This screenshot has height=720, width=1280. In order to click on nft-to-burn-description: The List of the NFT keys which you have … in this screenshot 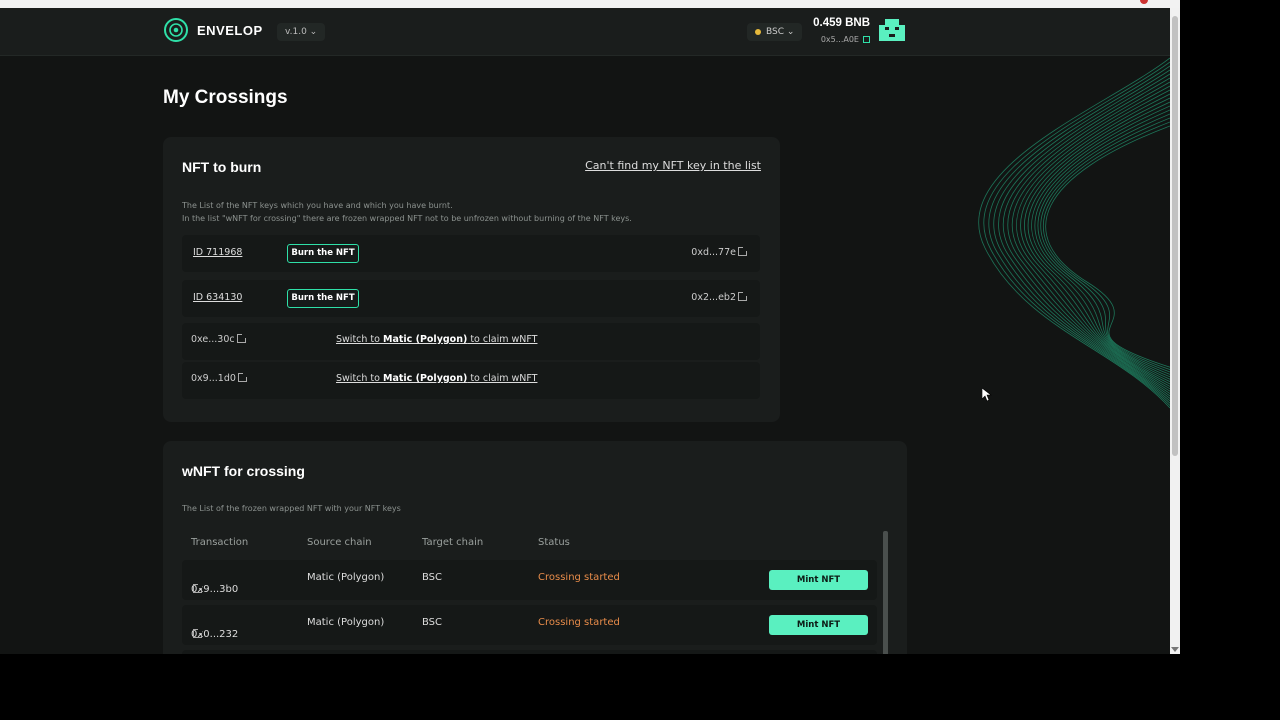, I will do `click(407, 212)`.